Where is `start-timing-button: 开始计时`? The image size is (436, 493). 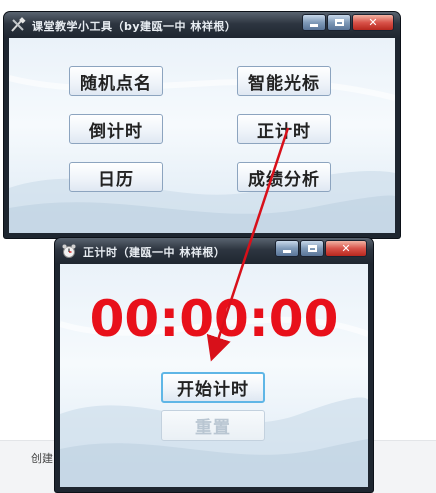 start-timing-button: 开始计时 is located at coordinates (213, 387).